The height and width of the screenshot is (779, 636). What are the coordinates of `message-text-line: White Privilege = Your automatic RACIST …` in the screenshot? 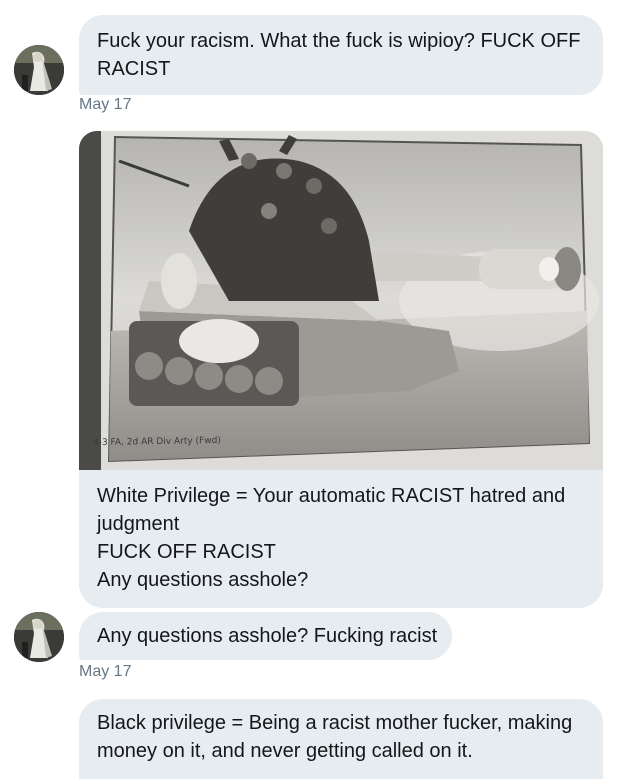 It's located at (331, 496).